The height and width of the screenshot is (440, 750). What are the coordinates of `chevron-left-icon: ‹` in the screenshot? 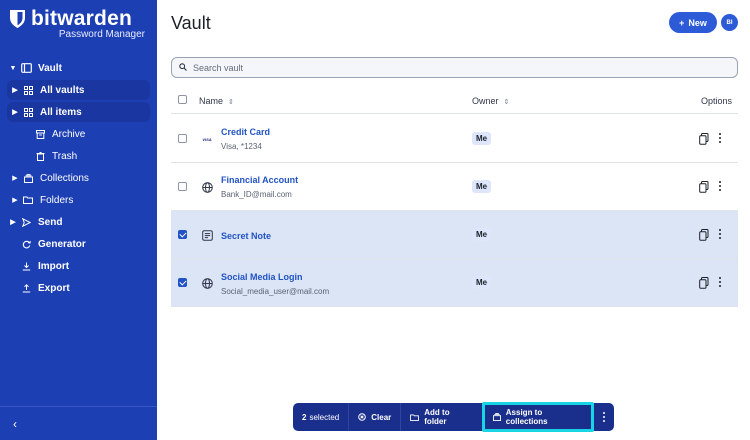 It's located at (15, 424).